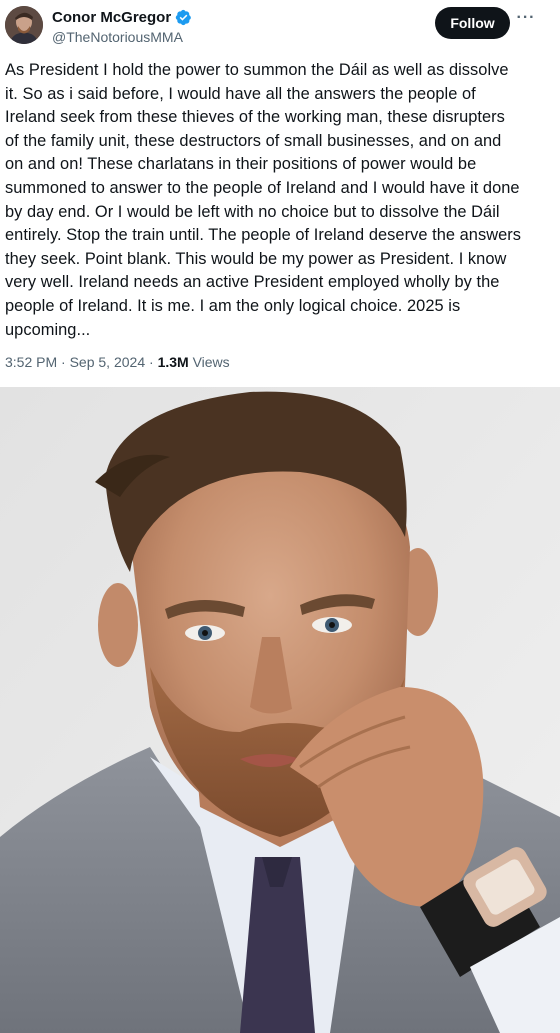 This screenshot has height=1033, width=560. What do you see at coordinates (472, 23) in the screenshot?
I see `follow-button: Follow` at bounding box center [472, 23].